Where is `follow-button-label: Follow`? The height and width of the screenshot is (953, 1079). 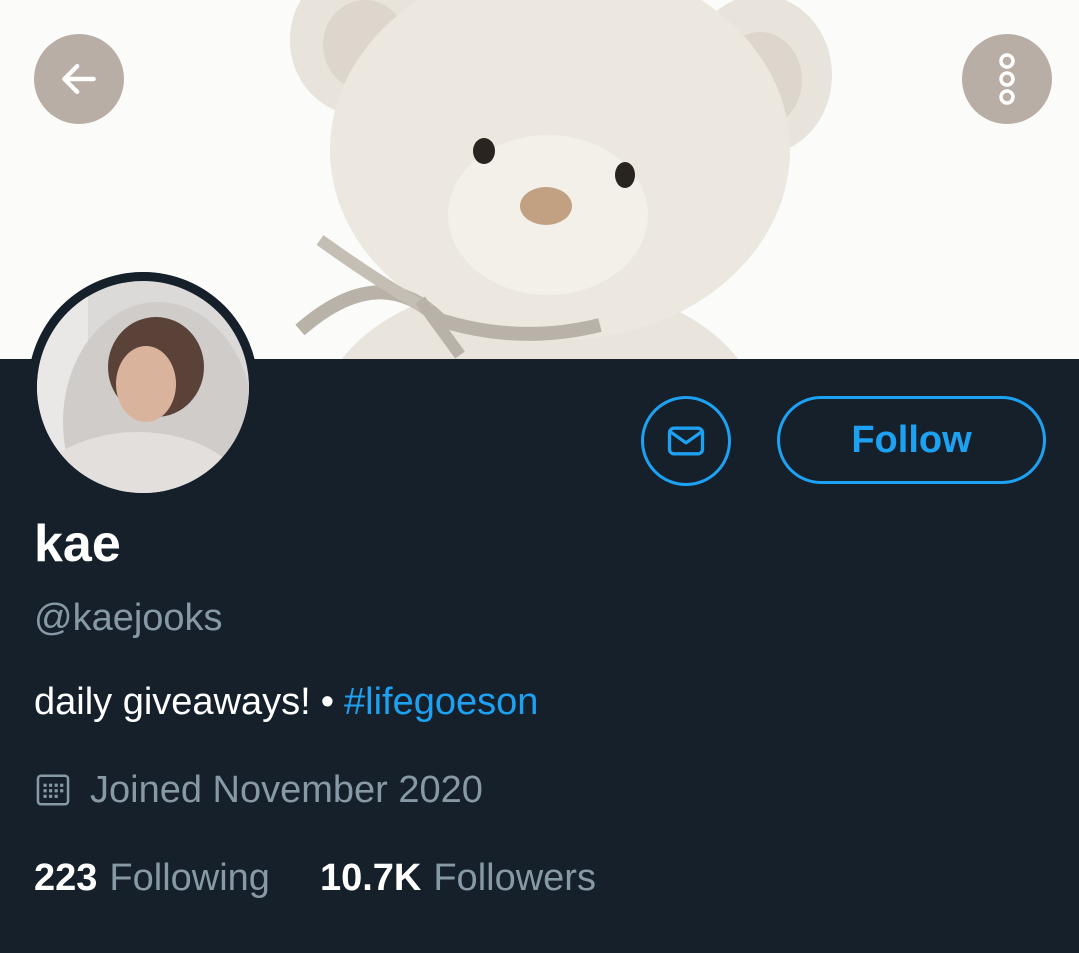
follow-button-label: Follow is located at coordinates (911, 439).